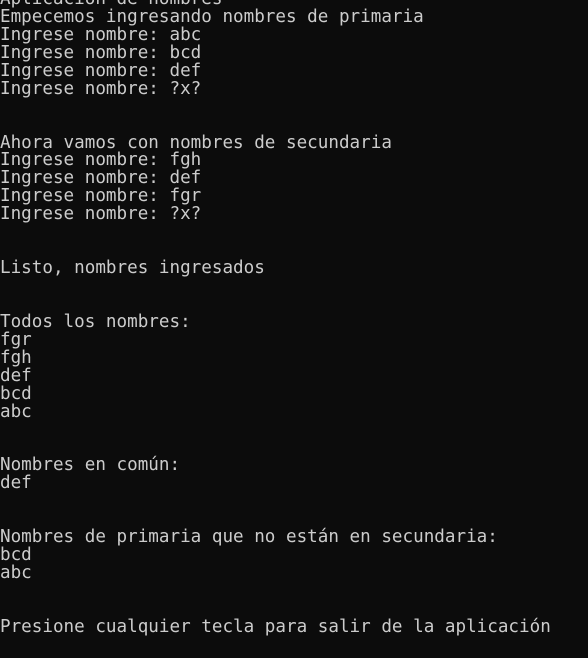 The height and width of the screenshot is (658, 588). I want to click on console-line: fgh, so click(16, 357).